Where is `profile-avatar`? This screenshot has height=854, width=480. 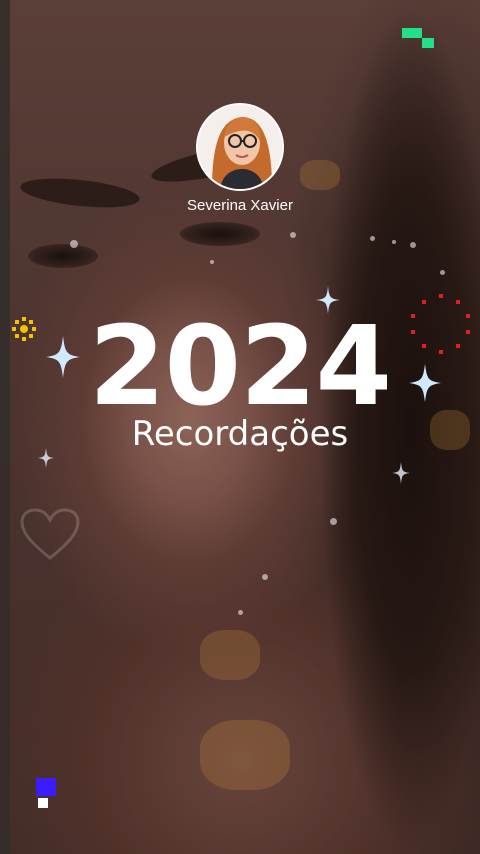 profile-avatar is located at coordinates (240, 147).